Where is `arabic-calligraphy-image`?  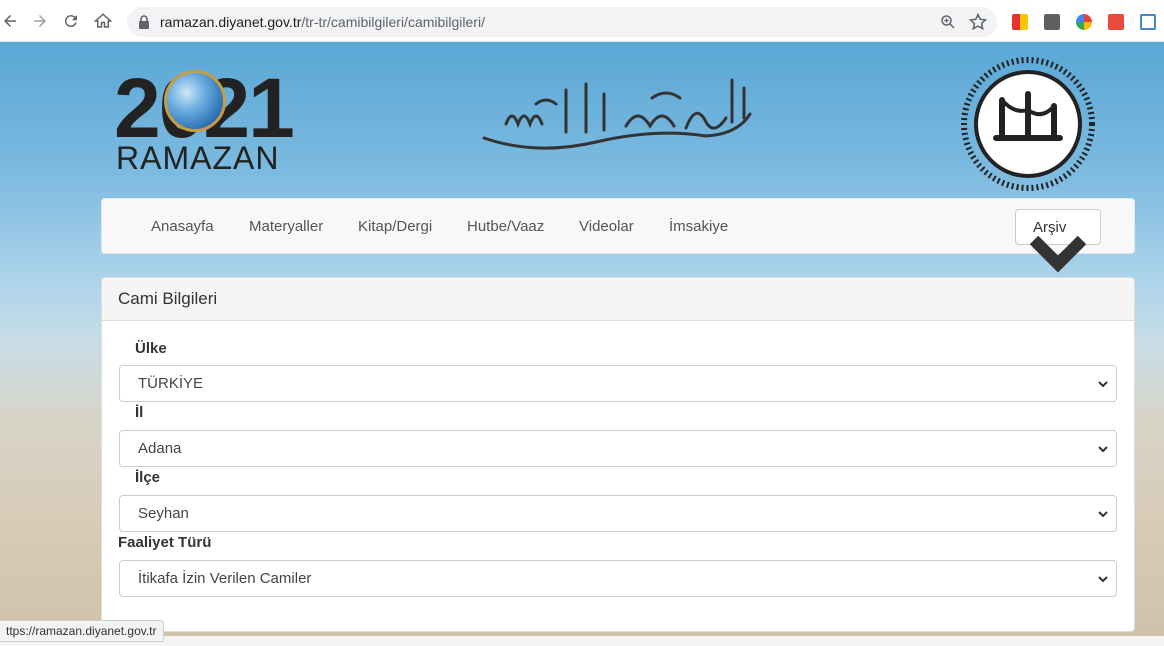 arabic-calligraphy-image is located at coordinates (617, 114).